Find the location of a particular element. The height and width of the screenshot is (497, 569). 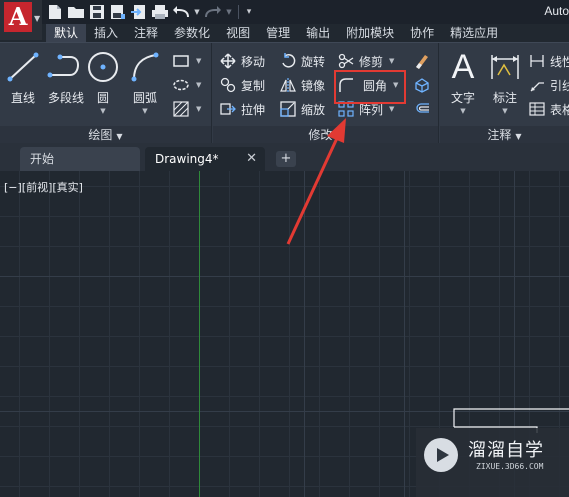

new-file-icon is located at coordinates (55, 12).